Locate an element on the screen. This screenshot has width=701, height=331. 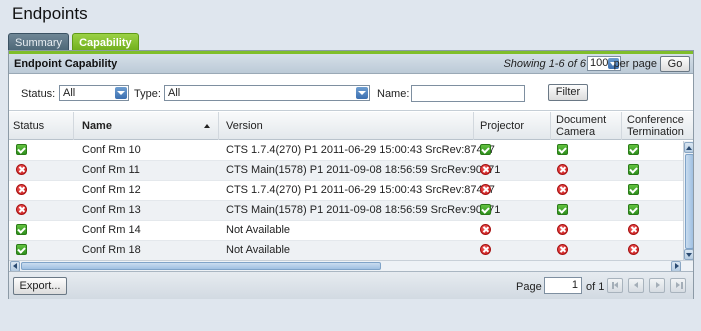
vertical-scroll-thumb is located at coordinates (689, 201).